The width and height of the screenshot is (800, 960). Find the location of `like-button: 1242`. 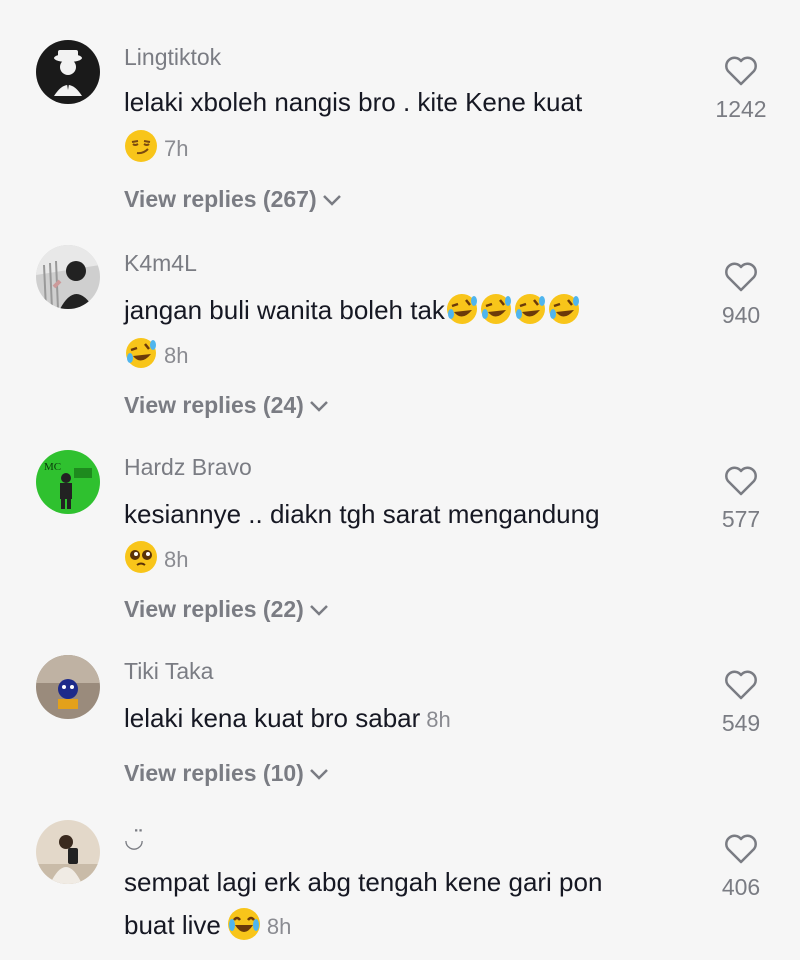

like-button: 1242 is located at coordinates (741, 89).